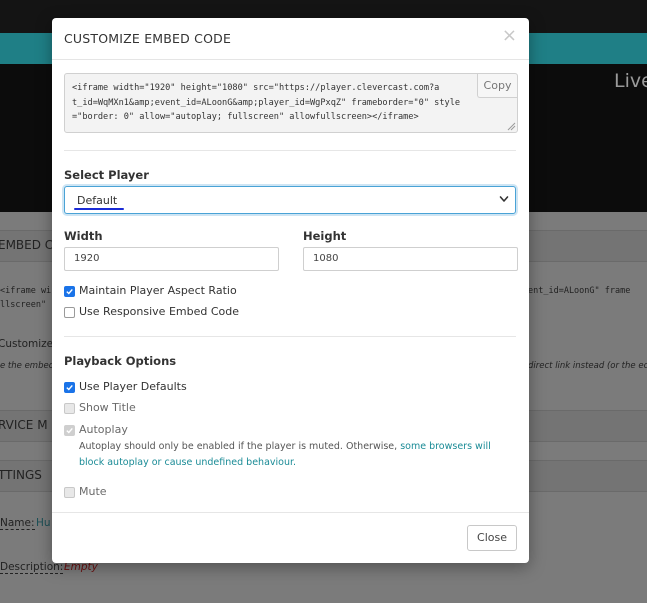  What do you see at coordinates (32, 567) in the screenshot?
I see `description-label: Description:` at bounding box center [32, 567].